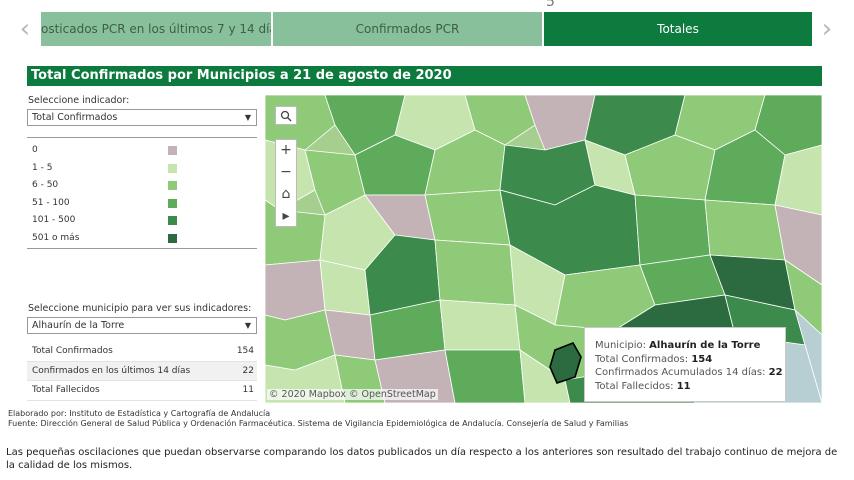 Image resolution: width=854 pixels, height=480 pixels. What do you see at coordinates (142, 186) in the screenshot?
I see `legend-item: 6 - 50` at bounding box center [142, 186].